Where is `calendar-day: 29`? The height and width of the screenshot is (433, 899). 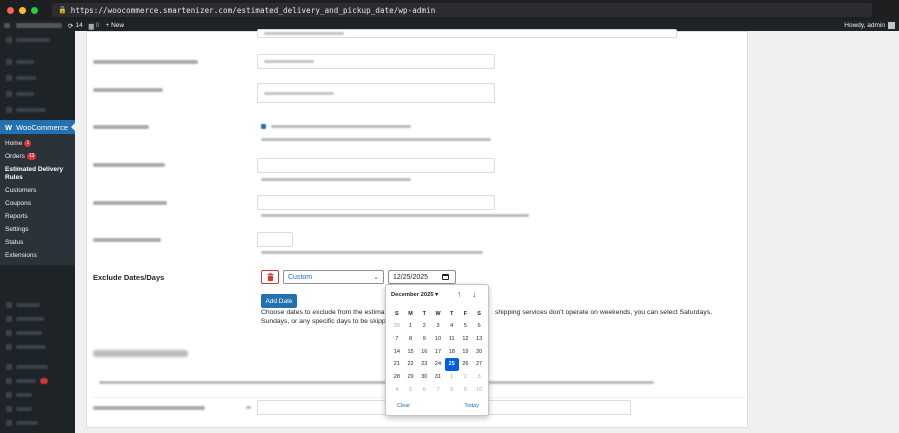 calendar-day: 29 is located at coordinates (411, 377).